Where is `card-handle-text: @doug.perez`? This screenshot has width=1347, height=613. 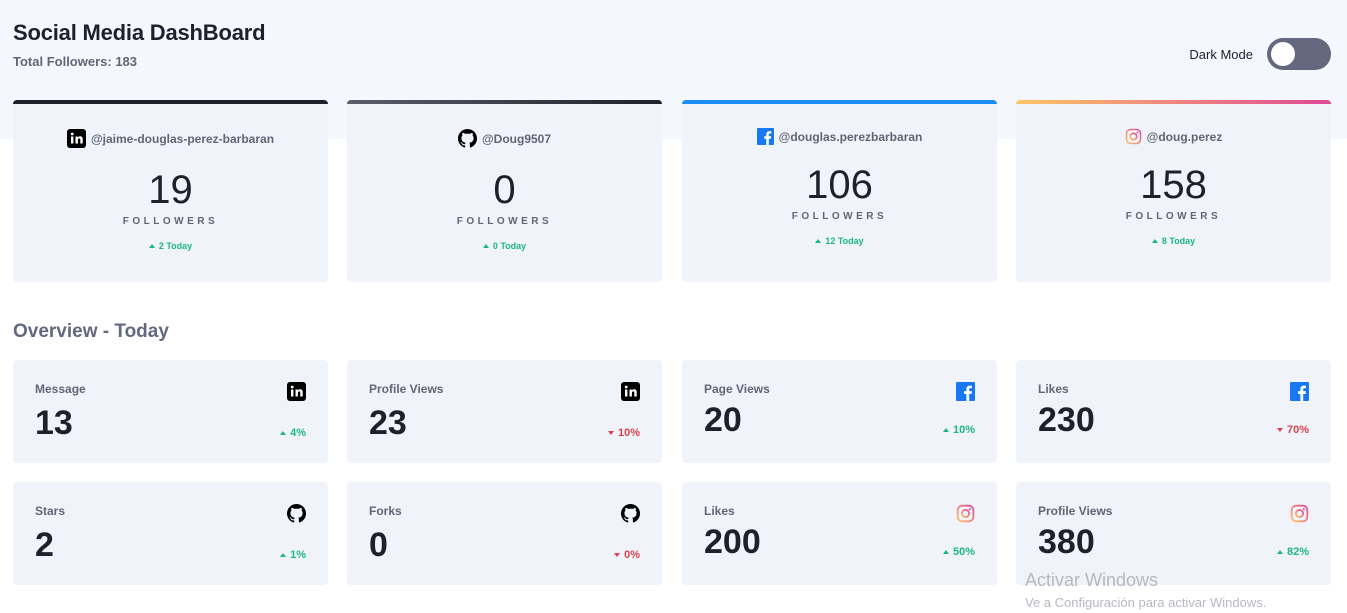
card-handle-text: @doug.perez is located at coordinates (1184, 136).